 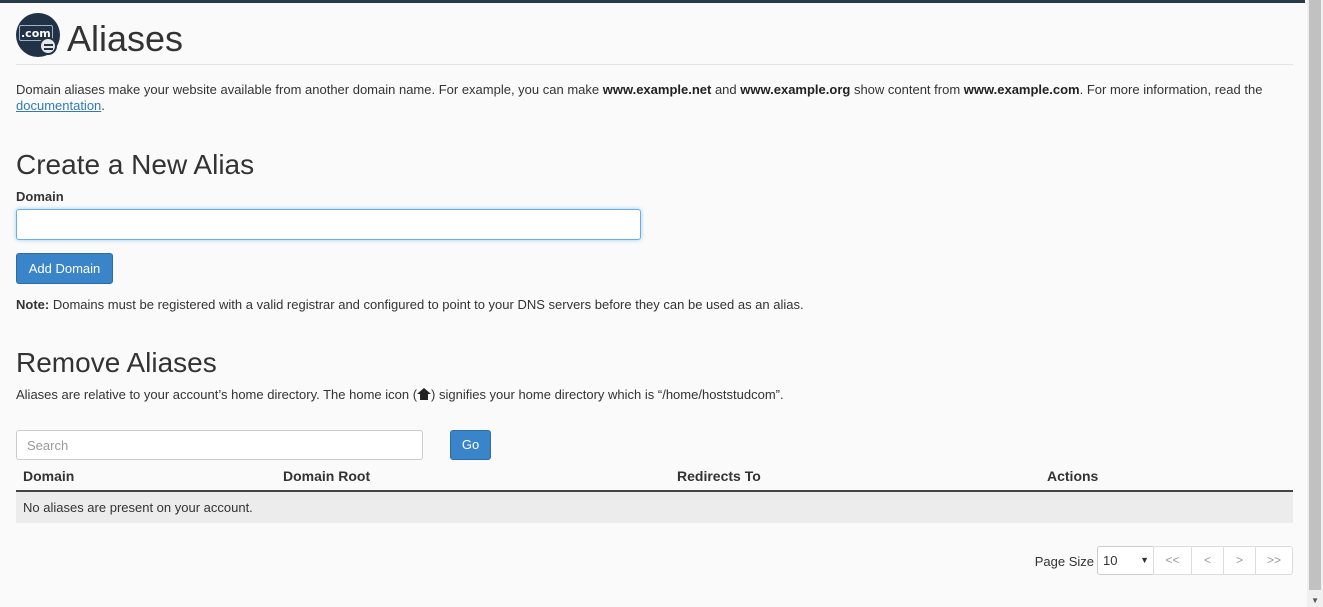 What do you see at coordinates (1110, 560) in the screenshot?
I see `page-size-value: 10` at bounding box center [1110, 560].